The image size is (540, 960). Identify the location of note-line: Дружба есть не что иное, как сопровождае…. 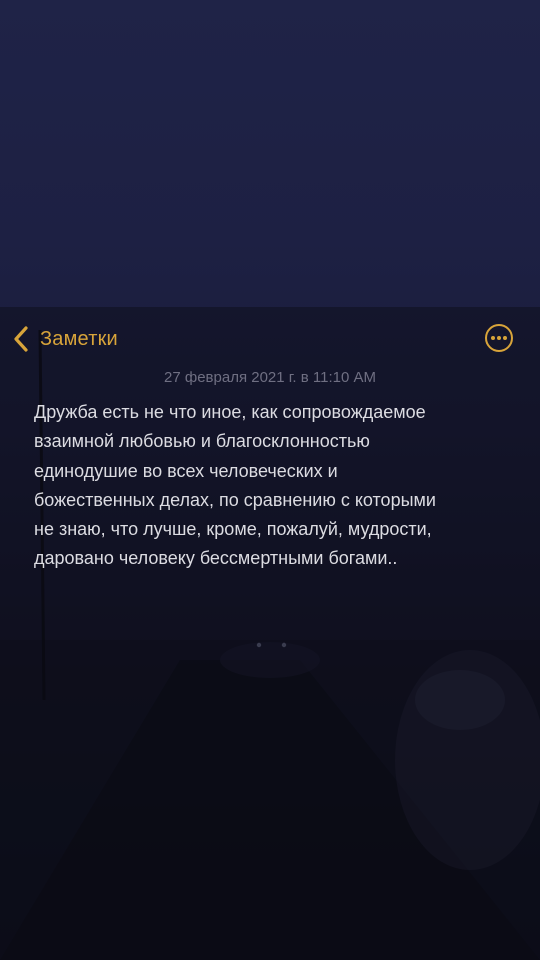
(230, 412).